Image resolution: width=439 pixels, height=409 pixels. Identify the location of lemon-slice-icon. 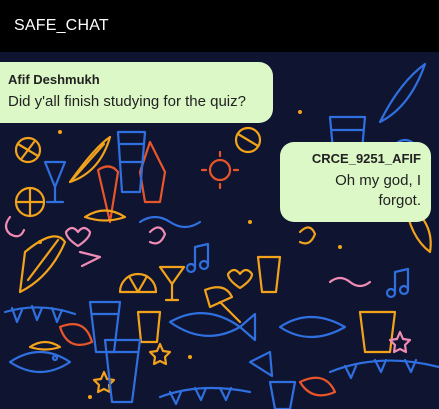
(138, 283).